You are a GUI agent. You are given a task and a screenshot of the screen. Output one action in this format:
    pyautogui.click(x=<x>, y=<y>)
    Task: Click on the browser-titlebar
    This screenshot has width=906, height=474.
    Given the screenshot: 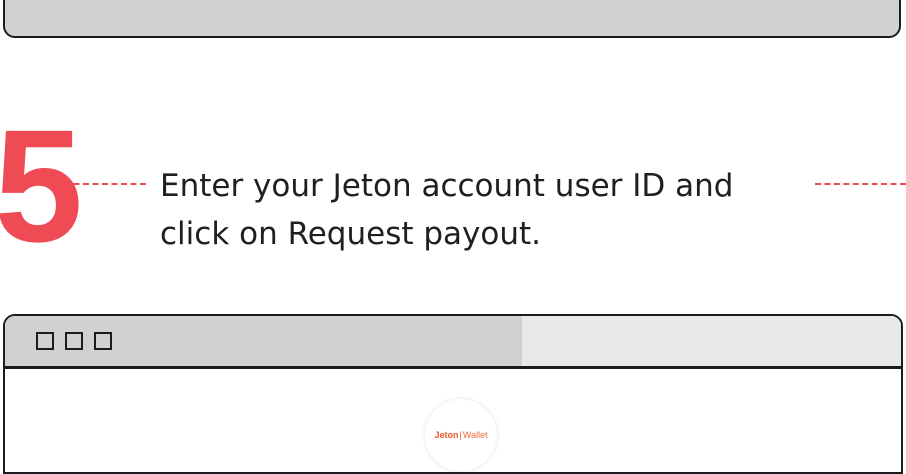 What is the action you would take?
    pyautogui.click(x=453, y=342)
    